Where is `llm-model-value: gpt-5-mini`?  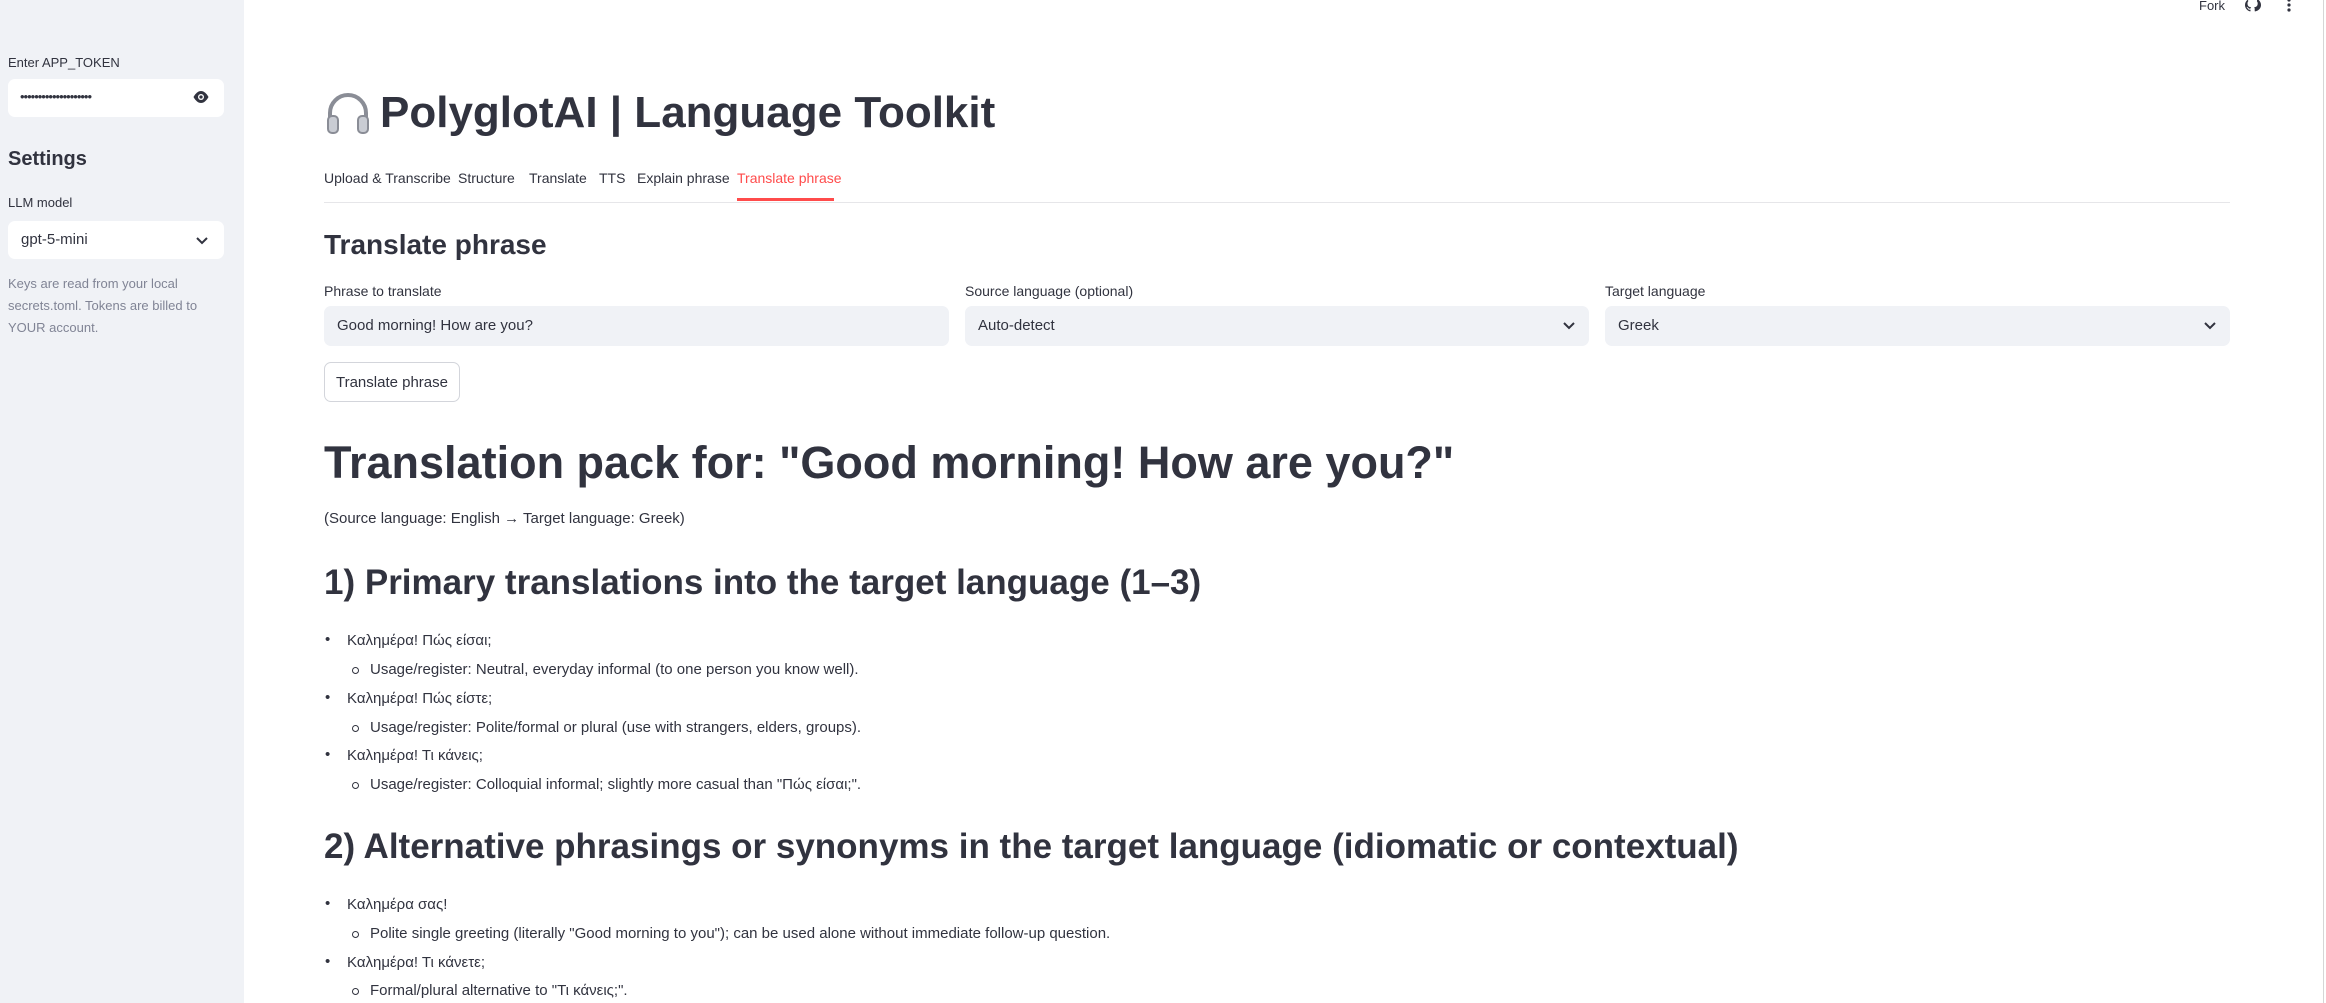 llm-model-value: gpt-5-mini is located at coordinates (54, 239).